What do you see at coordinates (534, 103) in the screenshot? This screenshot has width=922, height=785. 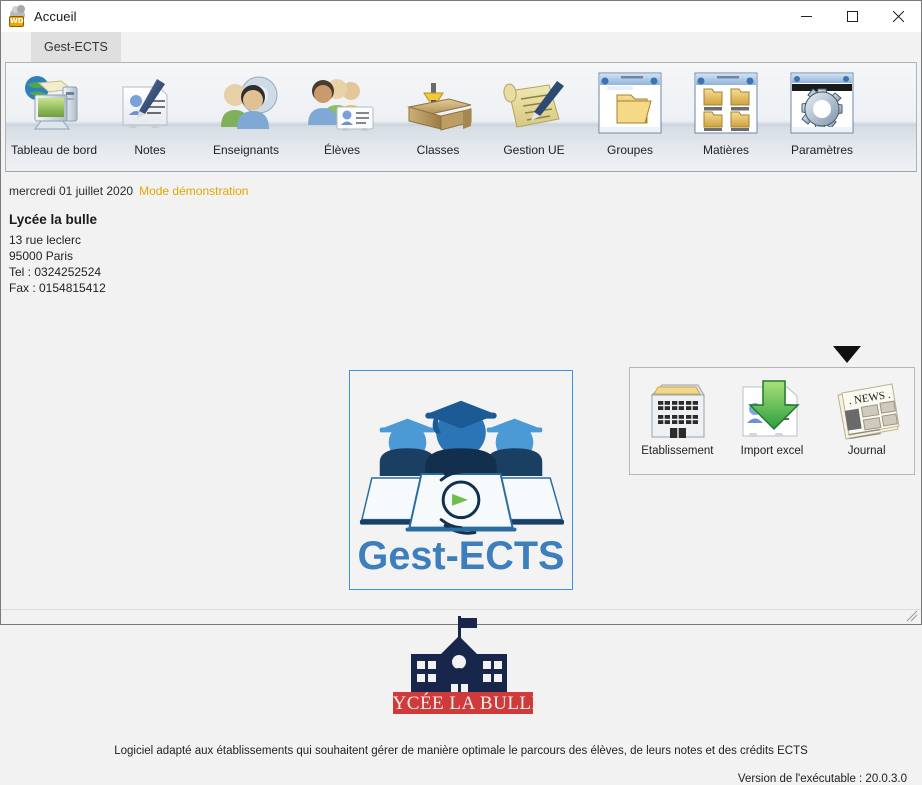 I see `scroll-pen-icon` at bounding box center [534, 103].